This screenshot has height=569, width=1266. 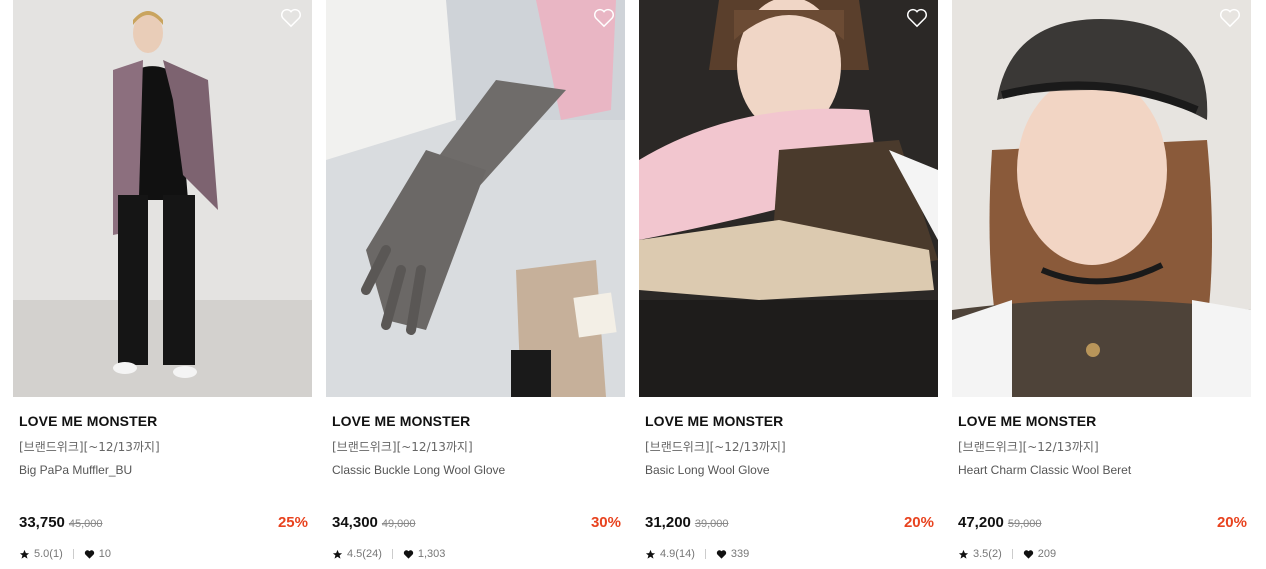 I want to click on product-meta: 5.0(1) 10, so click(x=65, y=554).